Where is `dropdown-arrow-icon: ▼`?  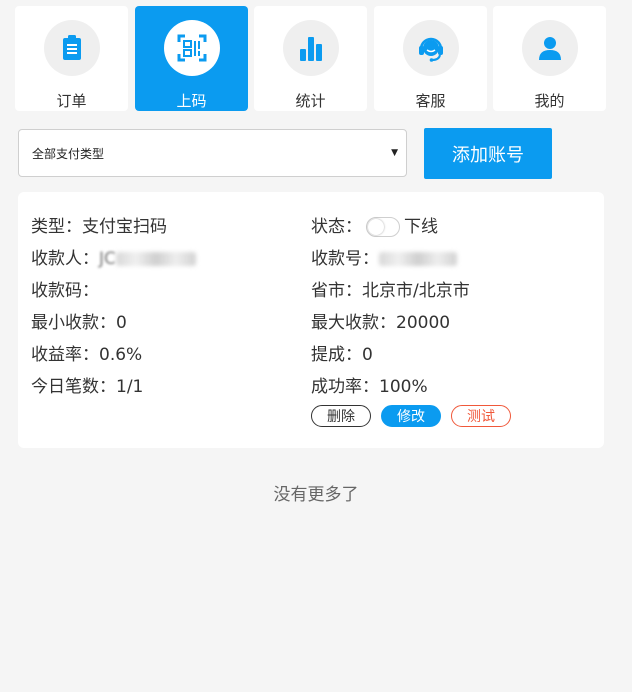
dropdown-arrow-icon: ▼ is located at coordinates (394, 153).